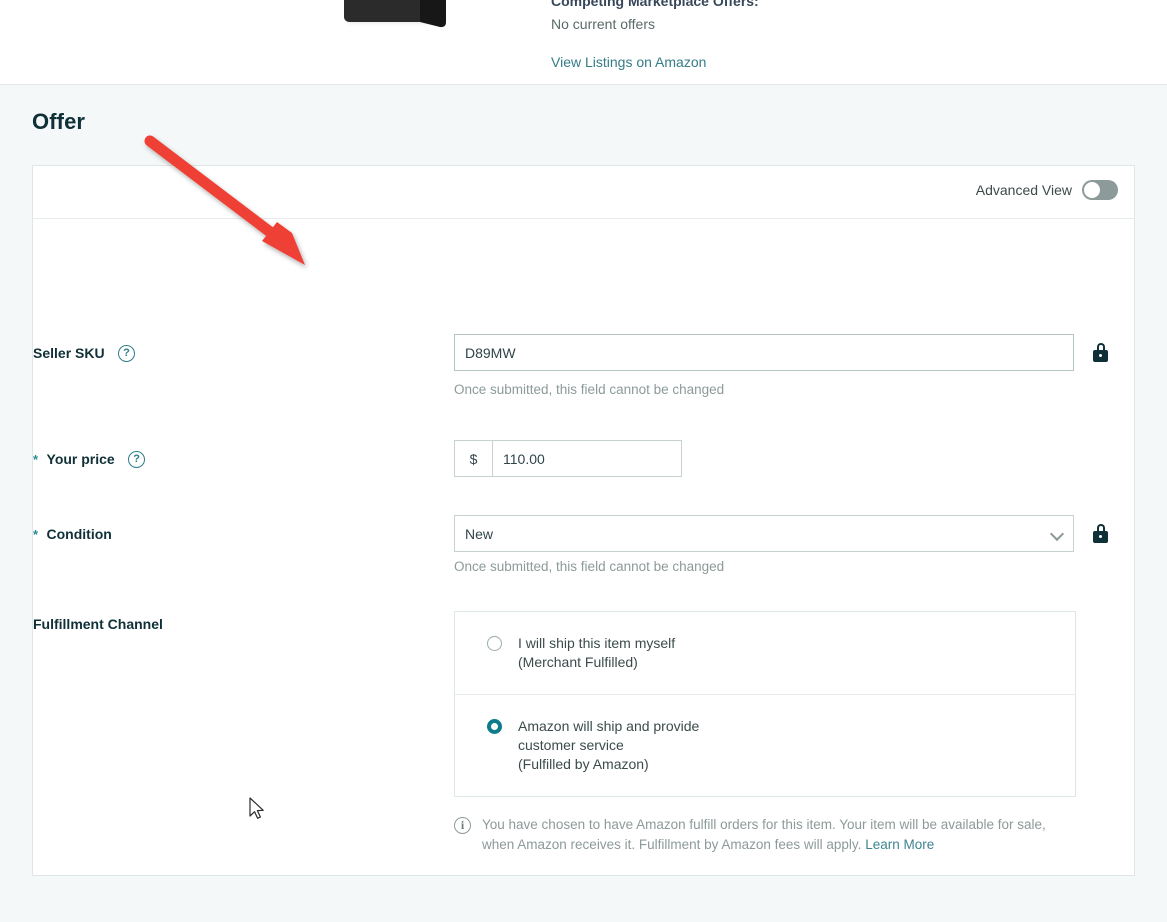  Describe the element at coordinates (1092, 190) in the screenshot. I see `advanced-view-toggle-knob` at that location.